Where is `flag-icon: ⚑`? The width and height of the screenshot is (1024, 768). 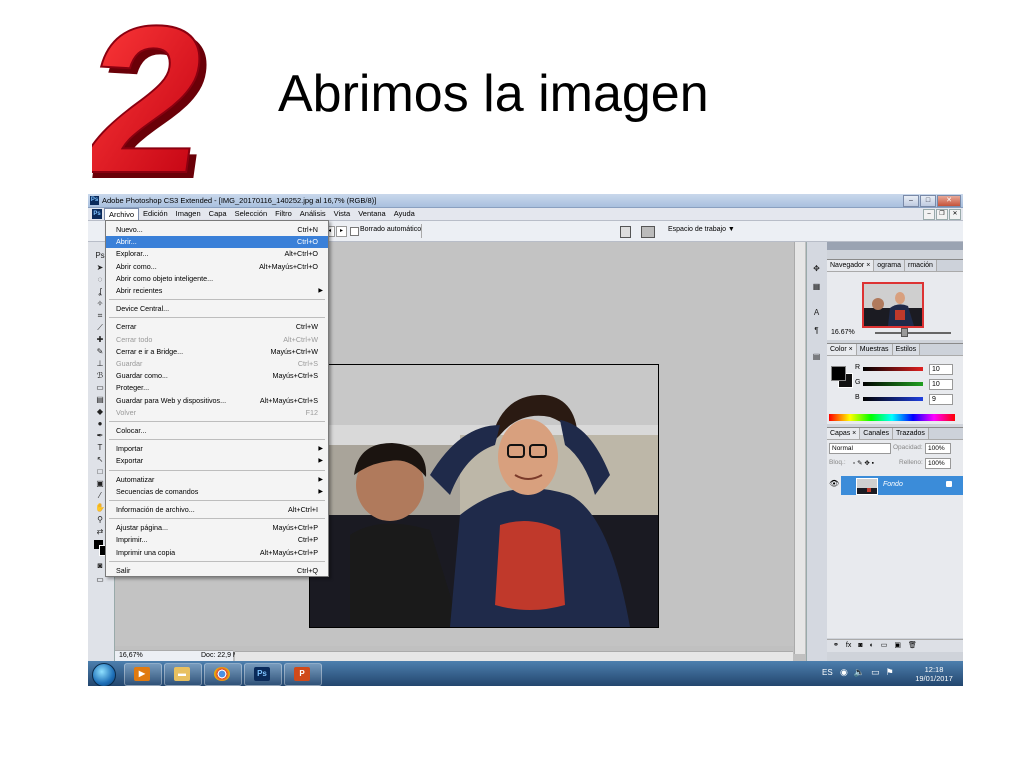 flag-icon: ⚑ is located at coordinates (890, 672).